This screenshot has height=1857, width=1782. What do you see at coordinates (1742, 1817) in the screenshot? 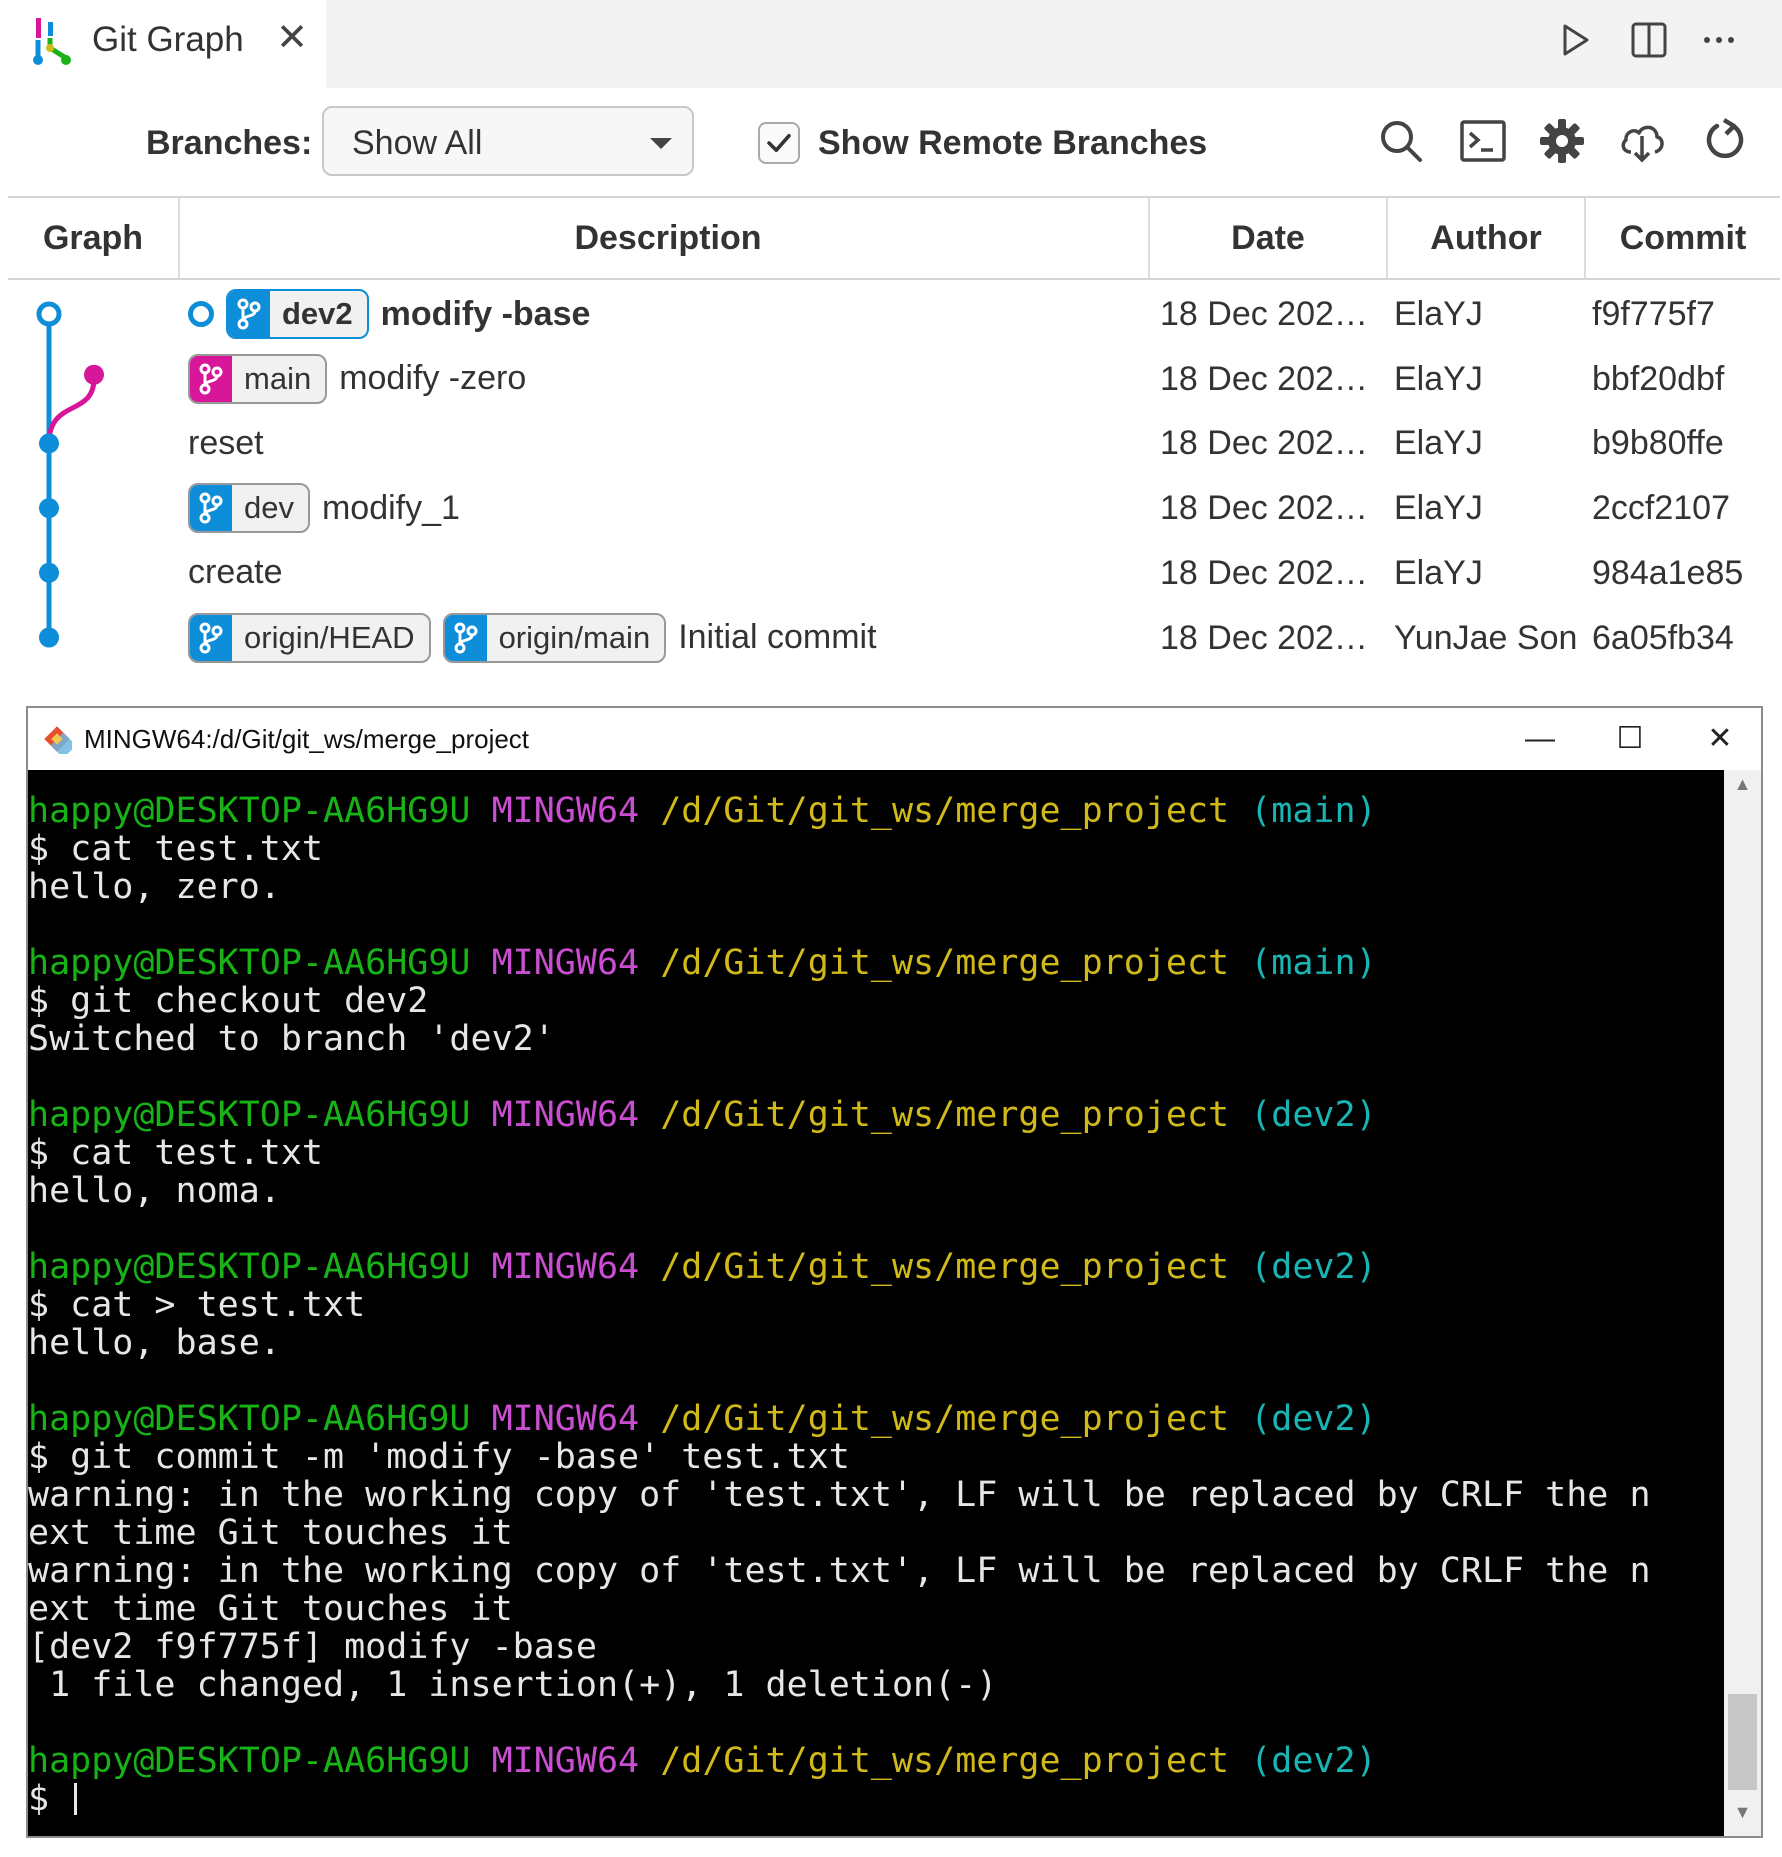
I see `scroll-down-icon: ▼` at bounding box center [1742, 1817].